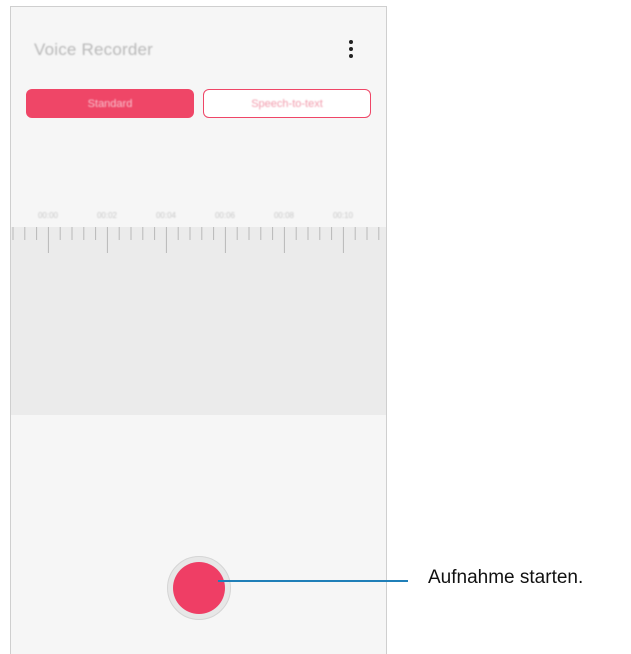  I want to click on tab-speech-to-text: Speech-to-text, so click(287, 103).